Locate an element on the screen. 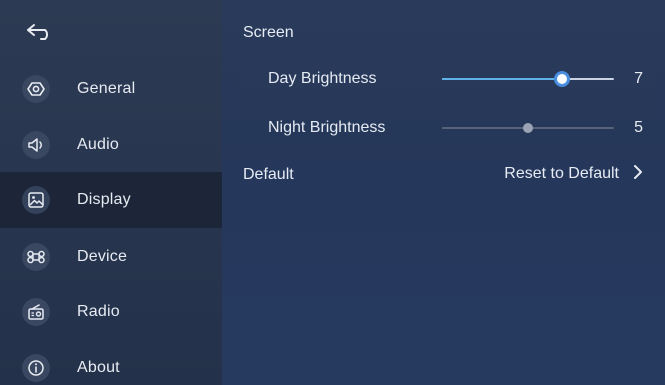  reset-to-default-button: Reset to Default is located at coordinates (573, 174).